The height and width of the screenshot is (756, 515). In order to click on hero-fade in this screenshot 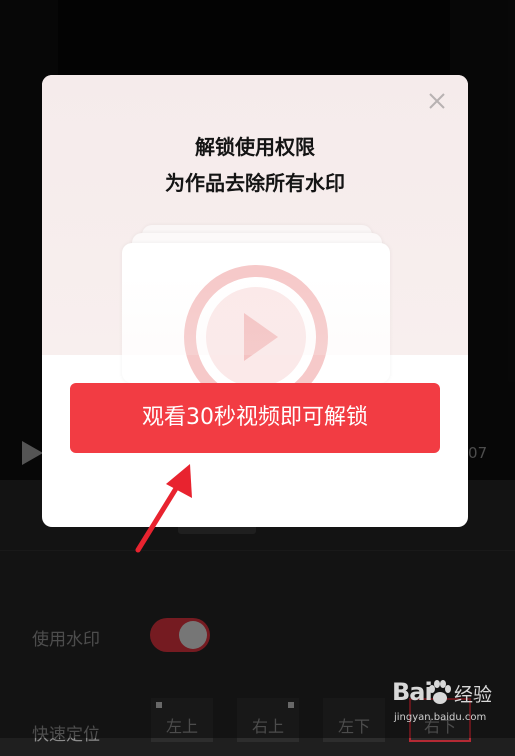, I will do `click(255, 315)`.